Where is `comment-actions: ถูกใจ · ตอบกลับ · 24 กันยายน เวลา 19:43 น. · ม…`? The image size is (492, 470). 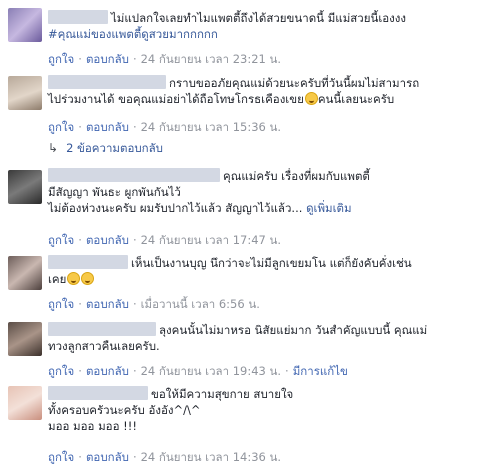 comment-actions: ถูกใจ · ตอบกลับ · 24 กันยายน เวลา 19:43 น. · ม… is located at coordinates (198, 371).